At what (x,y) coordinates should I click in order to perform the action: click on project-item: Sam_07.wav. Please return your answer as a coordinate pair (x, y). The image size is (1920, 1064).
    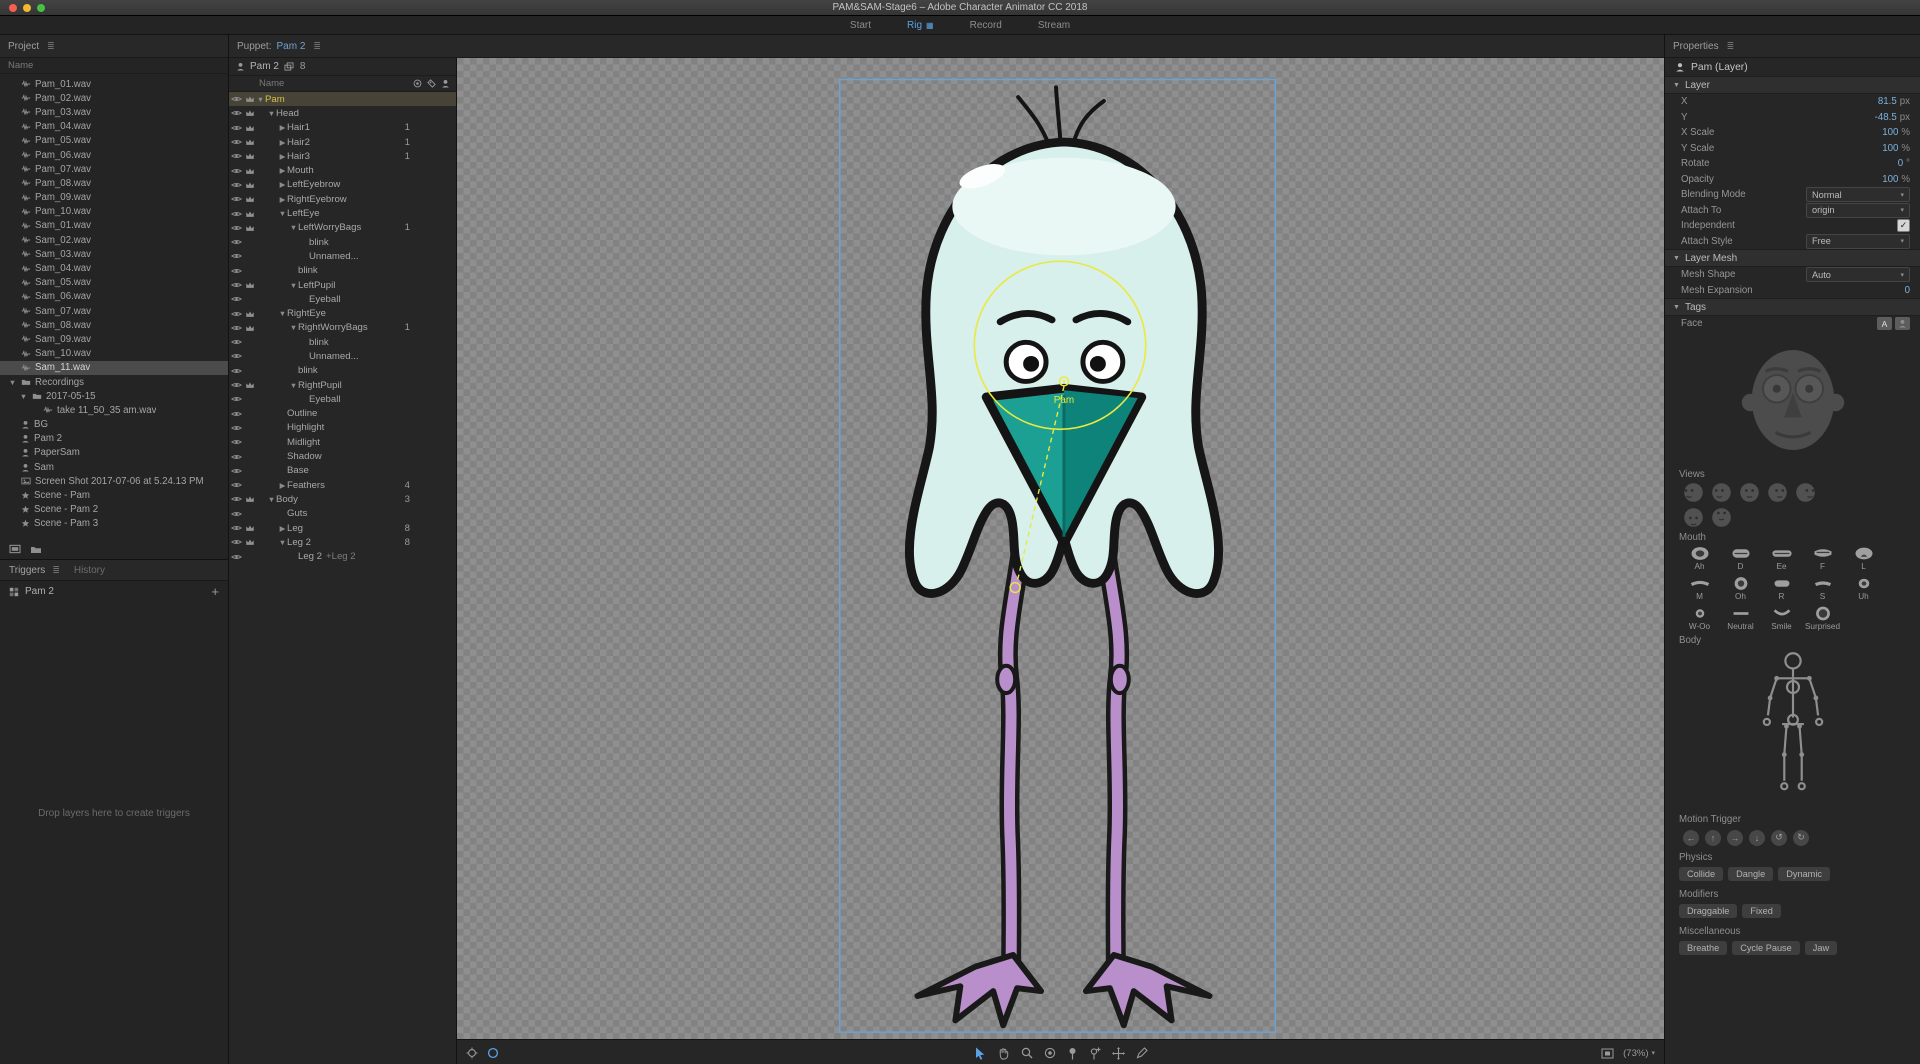
    Looking at the image, I should click on (114, 311).